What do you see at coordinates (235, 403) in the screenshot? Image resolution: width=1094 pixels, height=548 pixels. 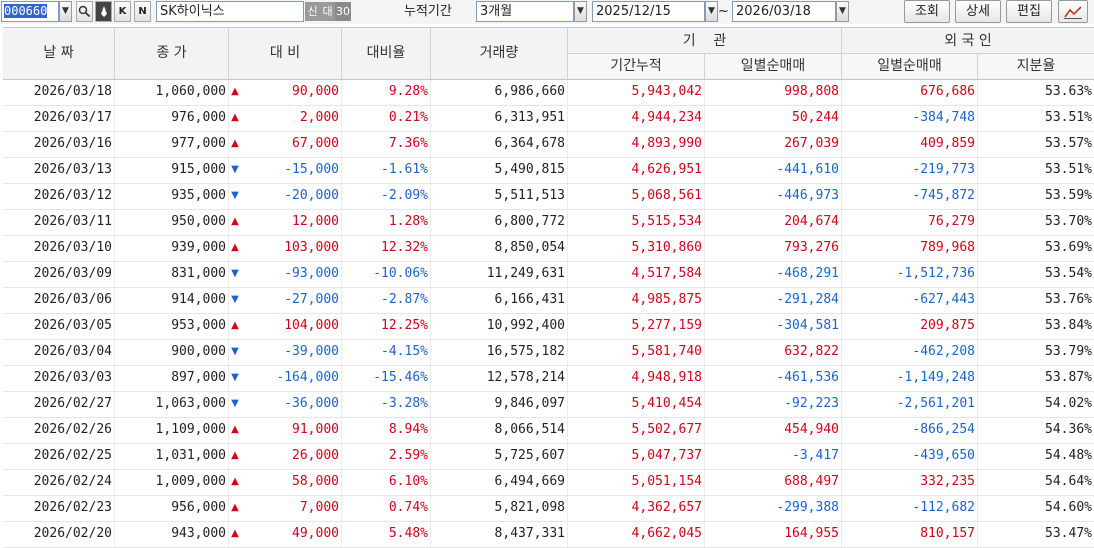 I see `down-triangle-icon: ▼` at bounding box center [235, 403].